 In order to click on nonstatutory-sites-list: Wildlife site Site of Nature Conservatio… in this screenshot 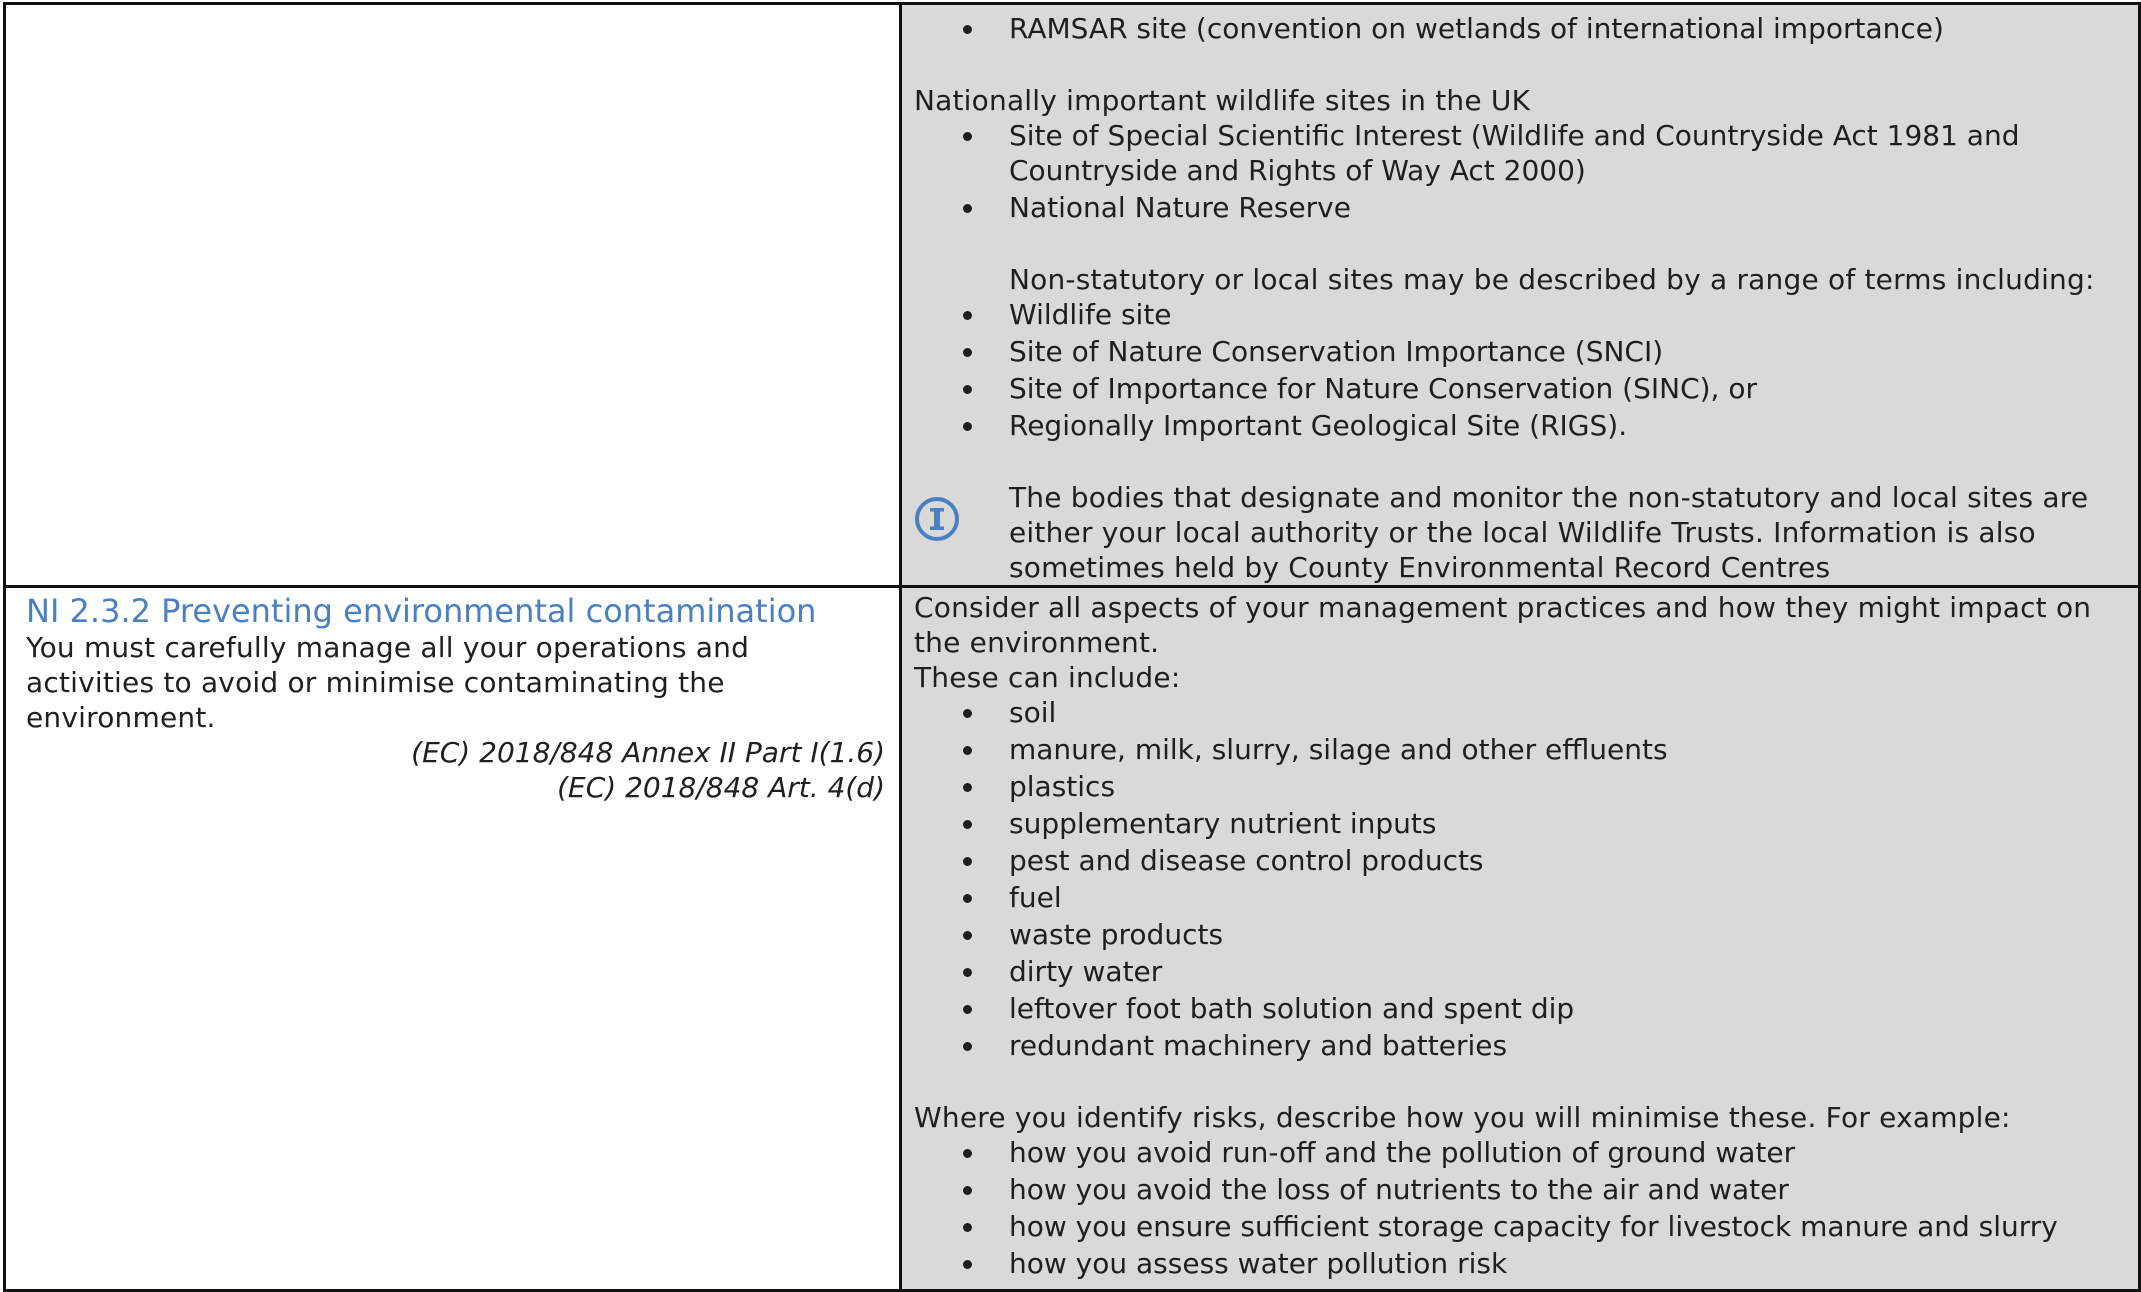, I will do `click(1521, 370)`.